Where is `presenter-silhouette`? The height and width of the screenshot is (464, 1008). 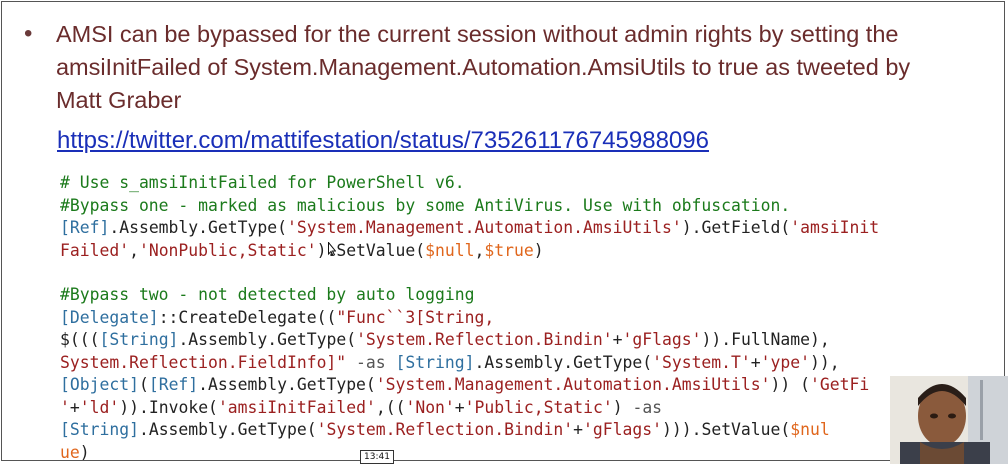 presenter-silhouette is located at coordinates (949, 420).